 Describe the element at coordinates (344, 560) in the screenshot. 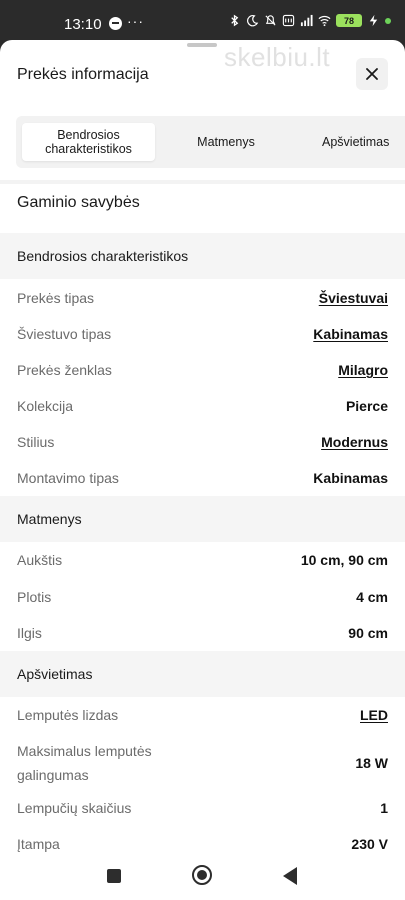

I see `spec-value: 10 cm, 90 cm` at that location.